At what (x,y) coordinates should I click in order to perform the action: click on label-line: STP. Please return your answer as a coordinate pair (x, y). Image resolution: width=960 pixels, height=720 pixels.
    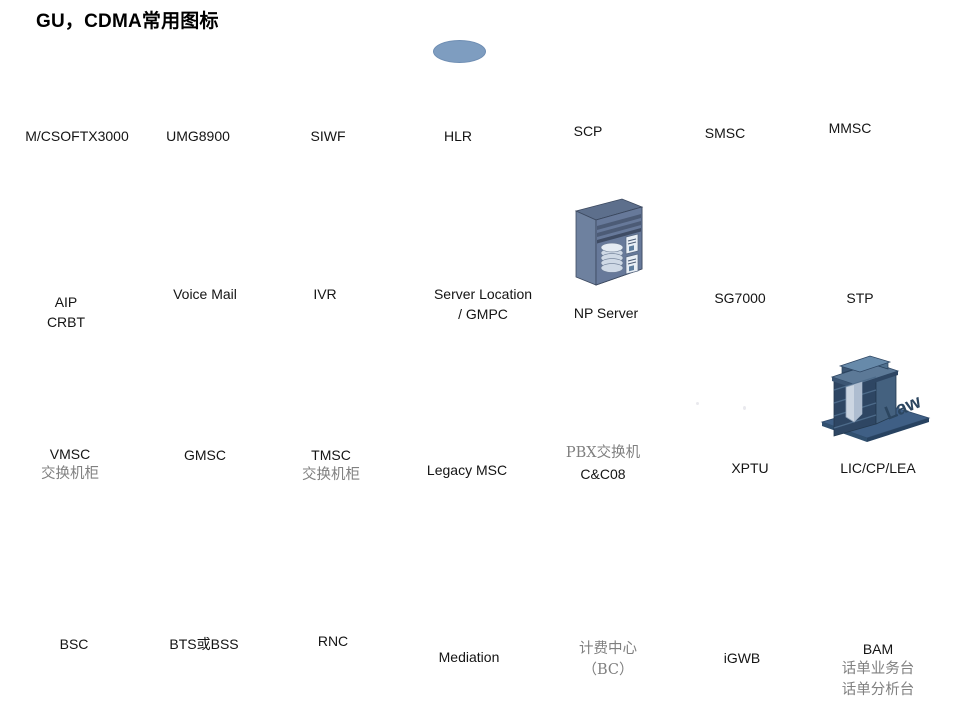
    Looking at the image, I should click on (860, 298).